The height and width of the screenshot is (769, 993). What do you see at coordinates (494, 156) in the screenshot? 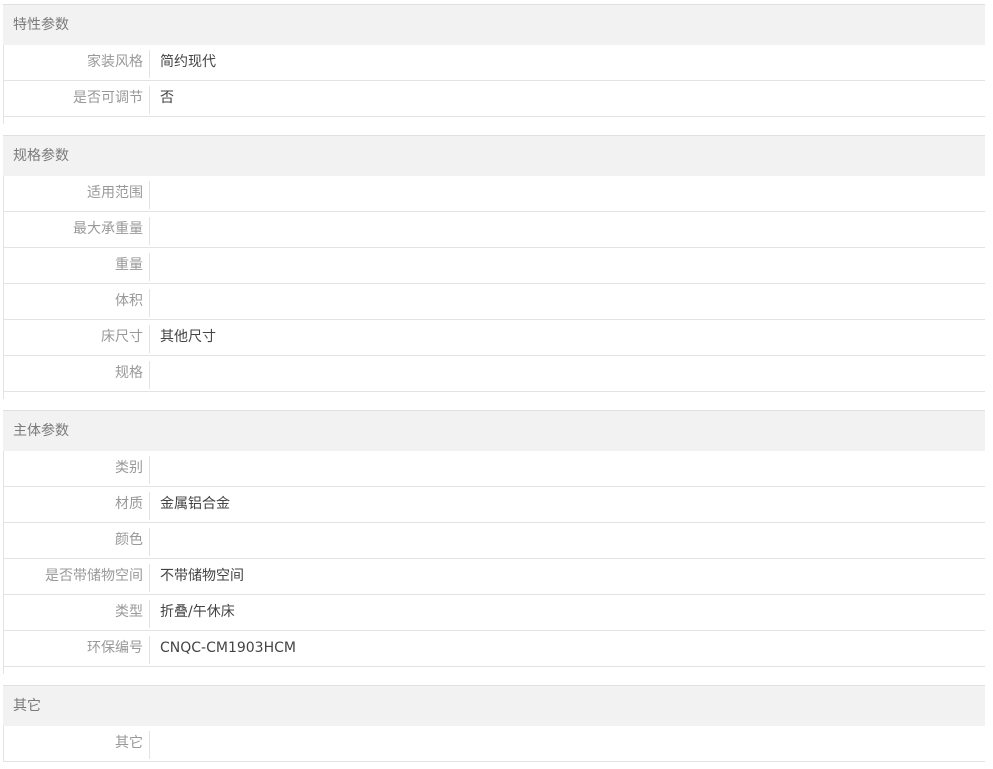
I see `section-title: 规格参数` at bounding box center [494, 156].